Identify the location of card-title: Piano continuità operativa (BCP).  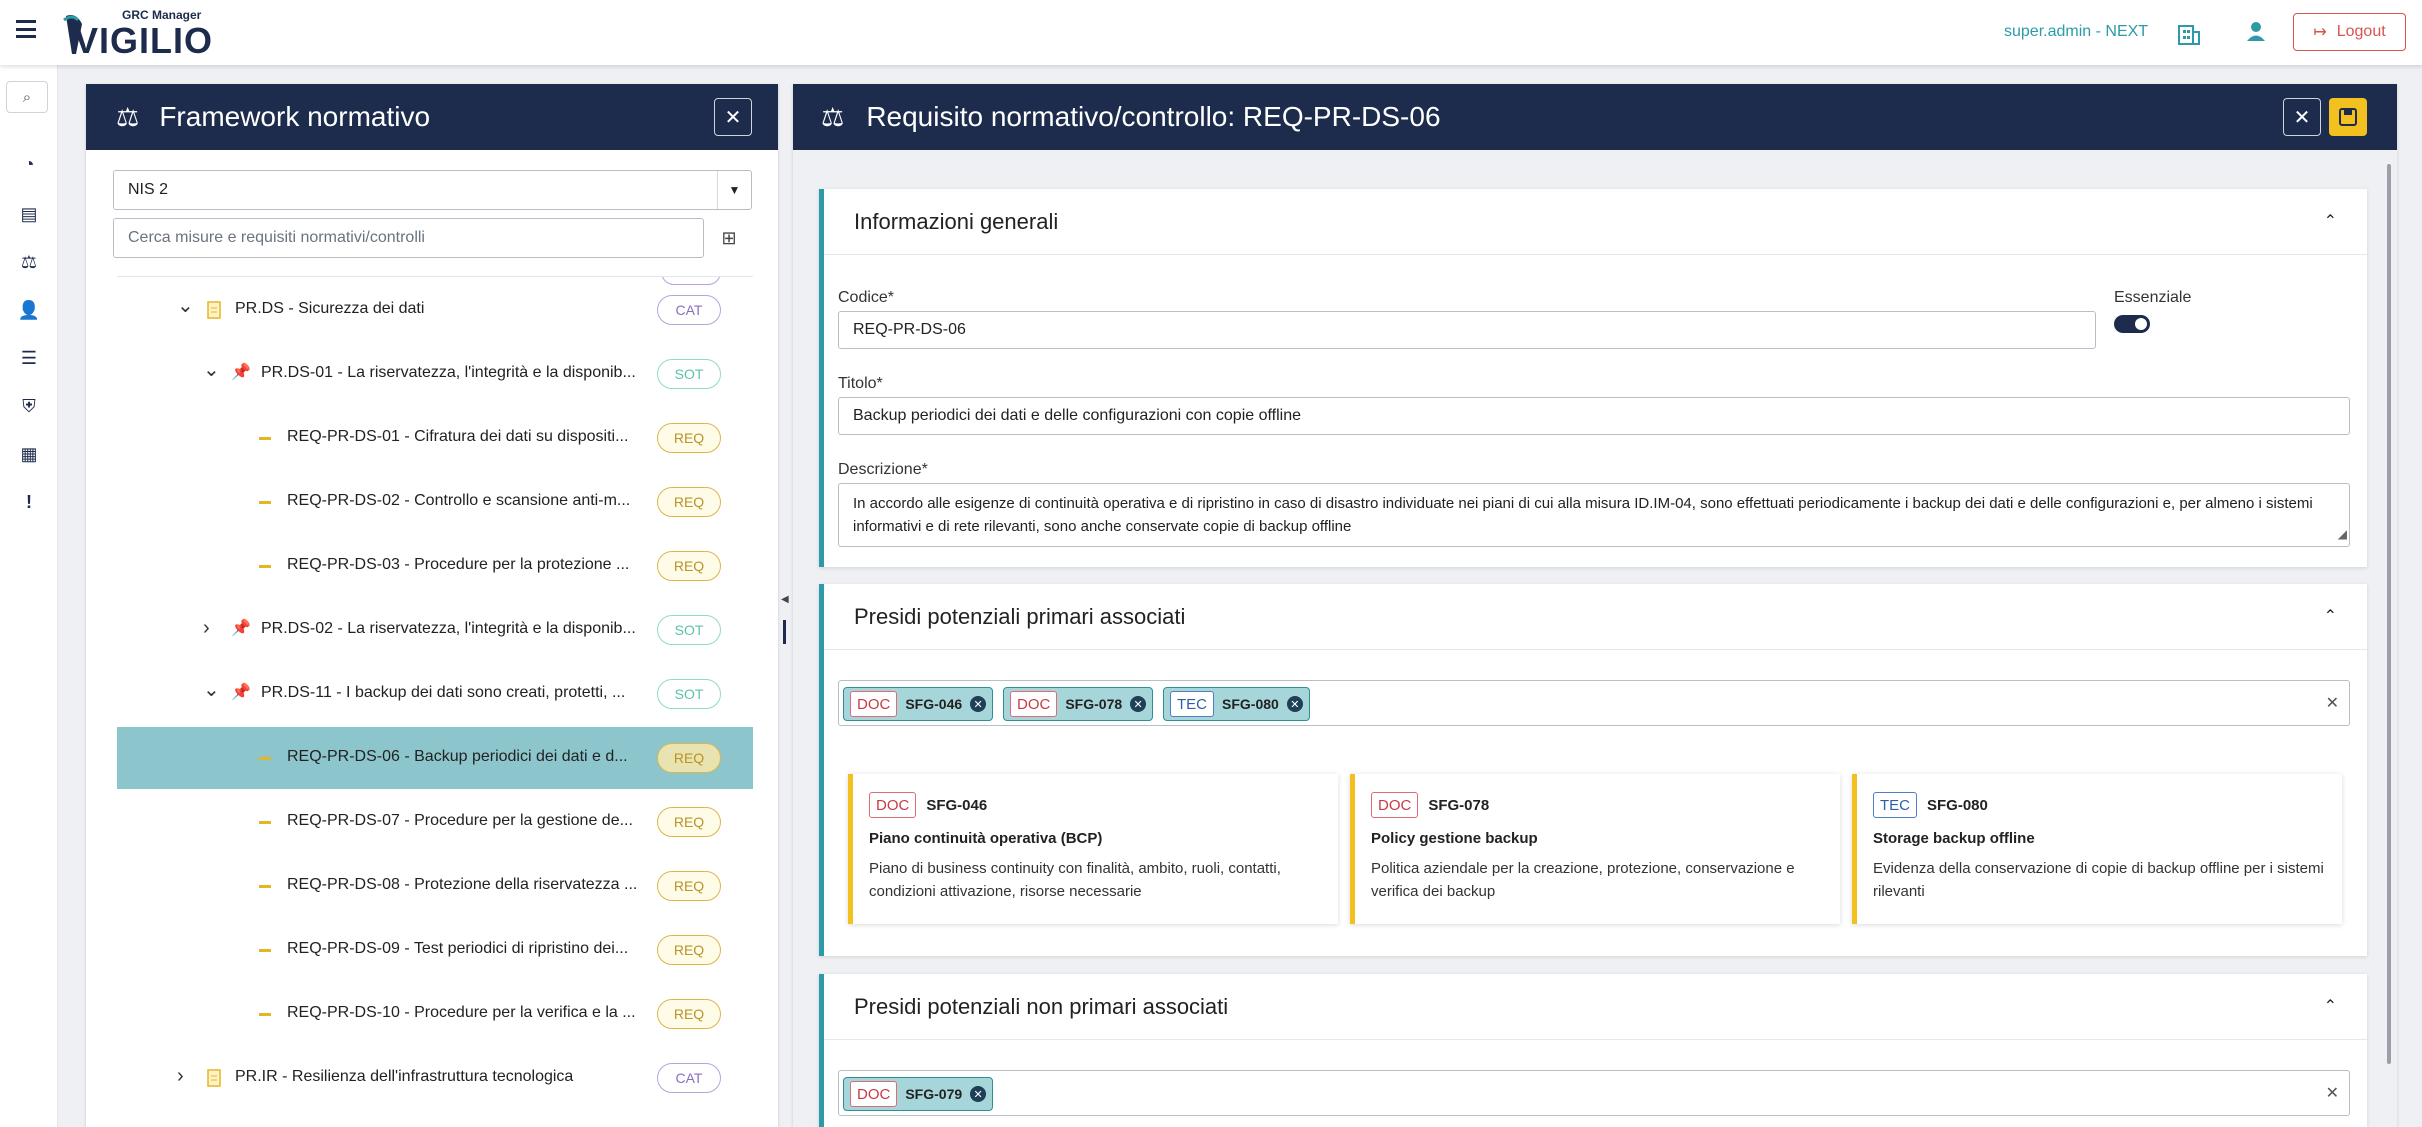
(986, 838).